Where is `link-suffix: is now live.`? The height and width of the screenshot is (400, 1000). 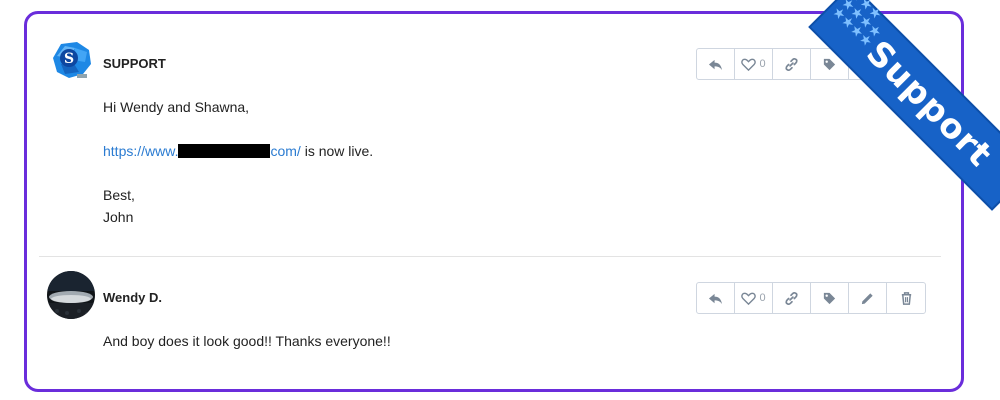 link-suffix: is now live. is located at coordinates (337, 151).